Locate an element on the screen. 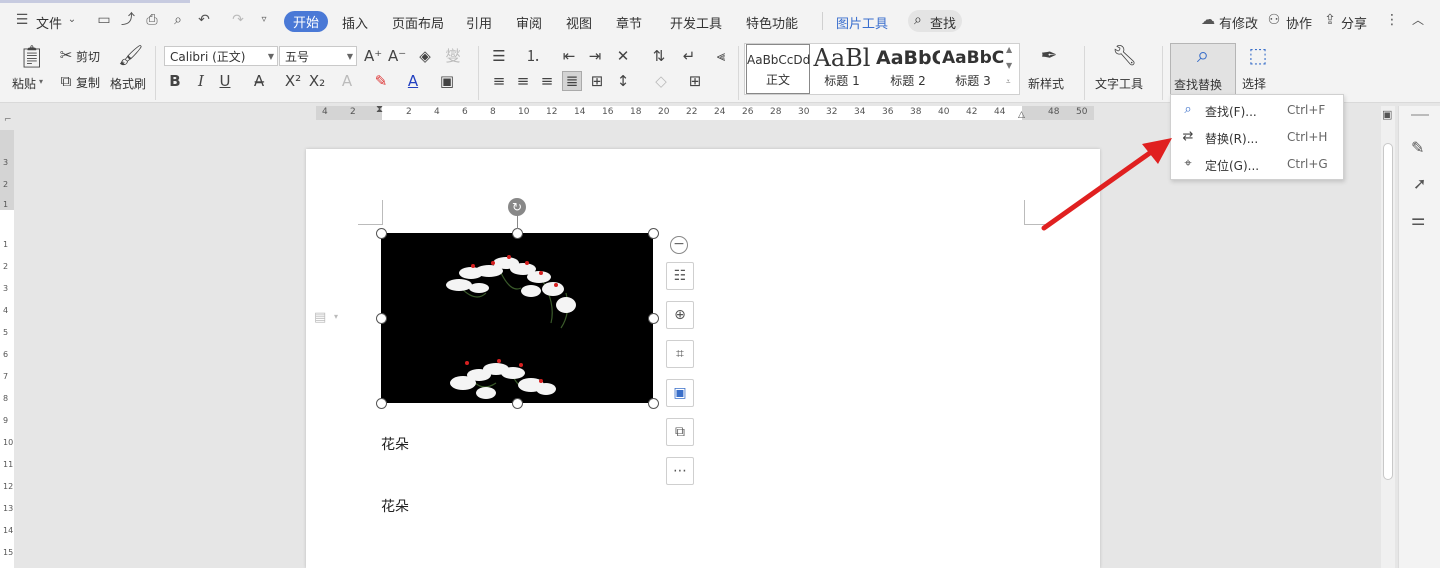 This screenshot has width=1440, height=568. subscript-icon: X₂ is located at coordinates (317, 81).